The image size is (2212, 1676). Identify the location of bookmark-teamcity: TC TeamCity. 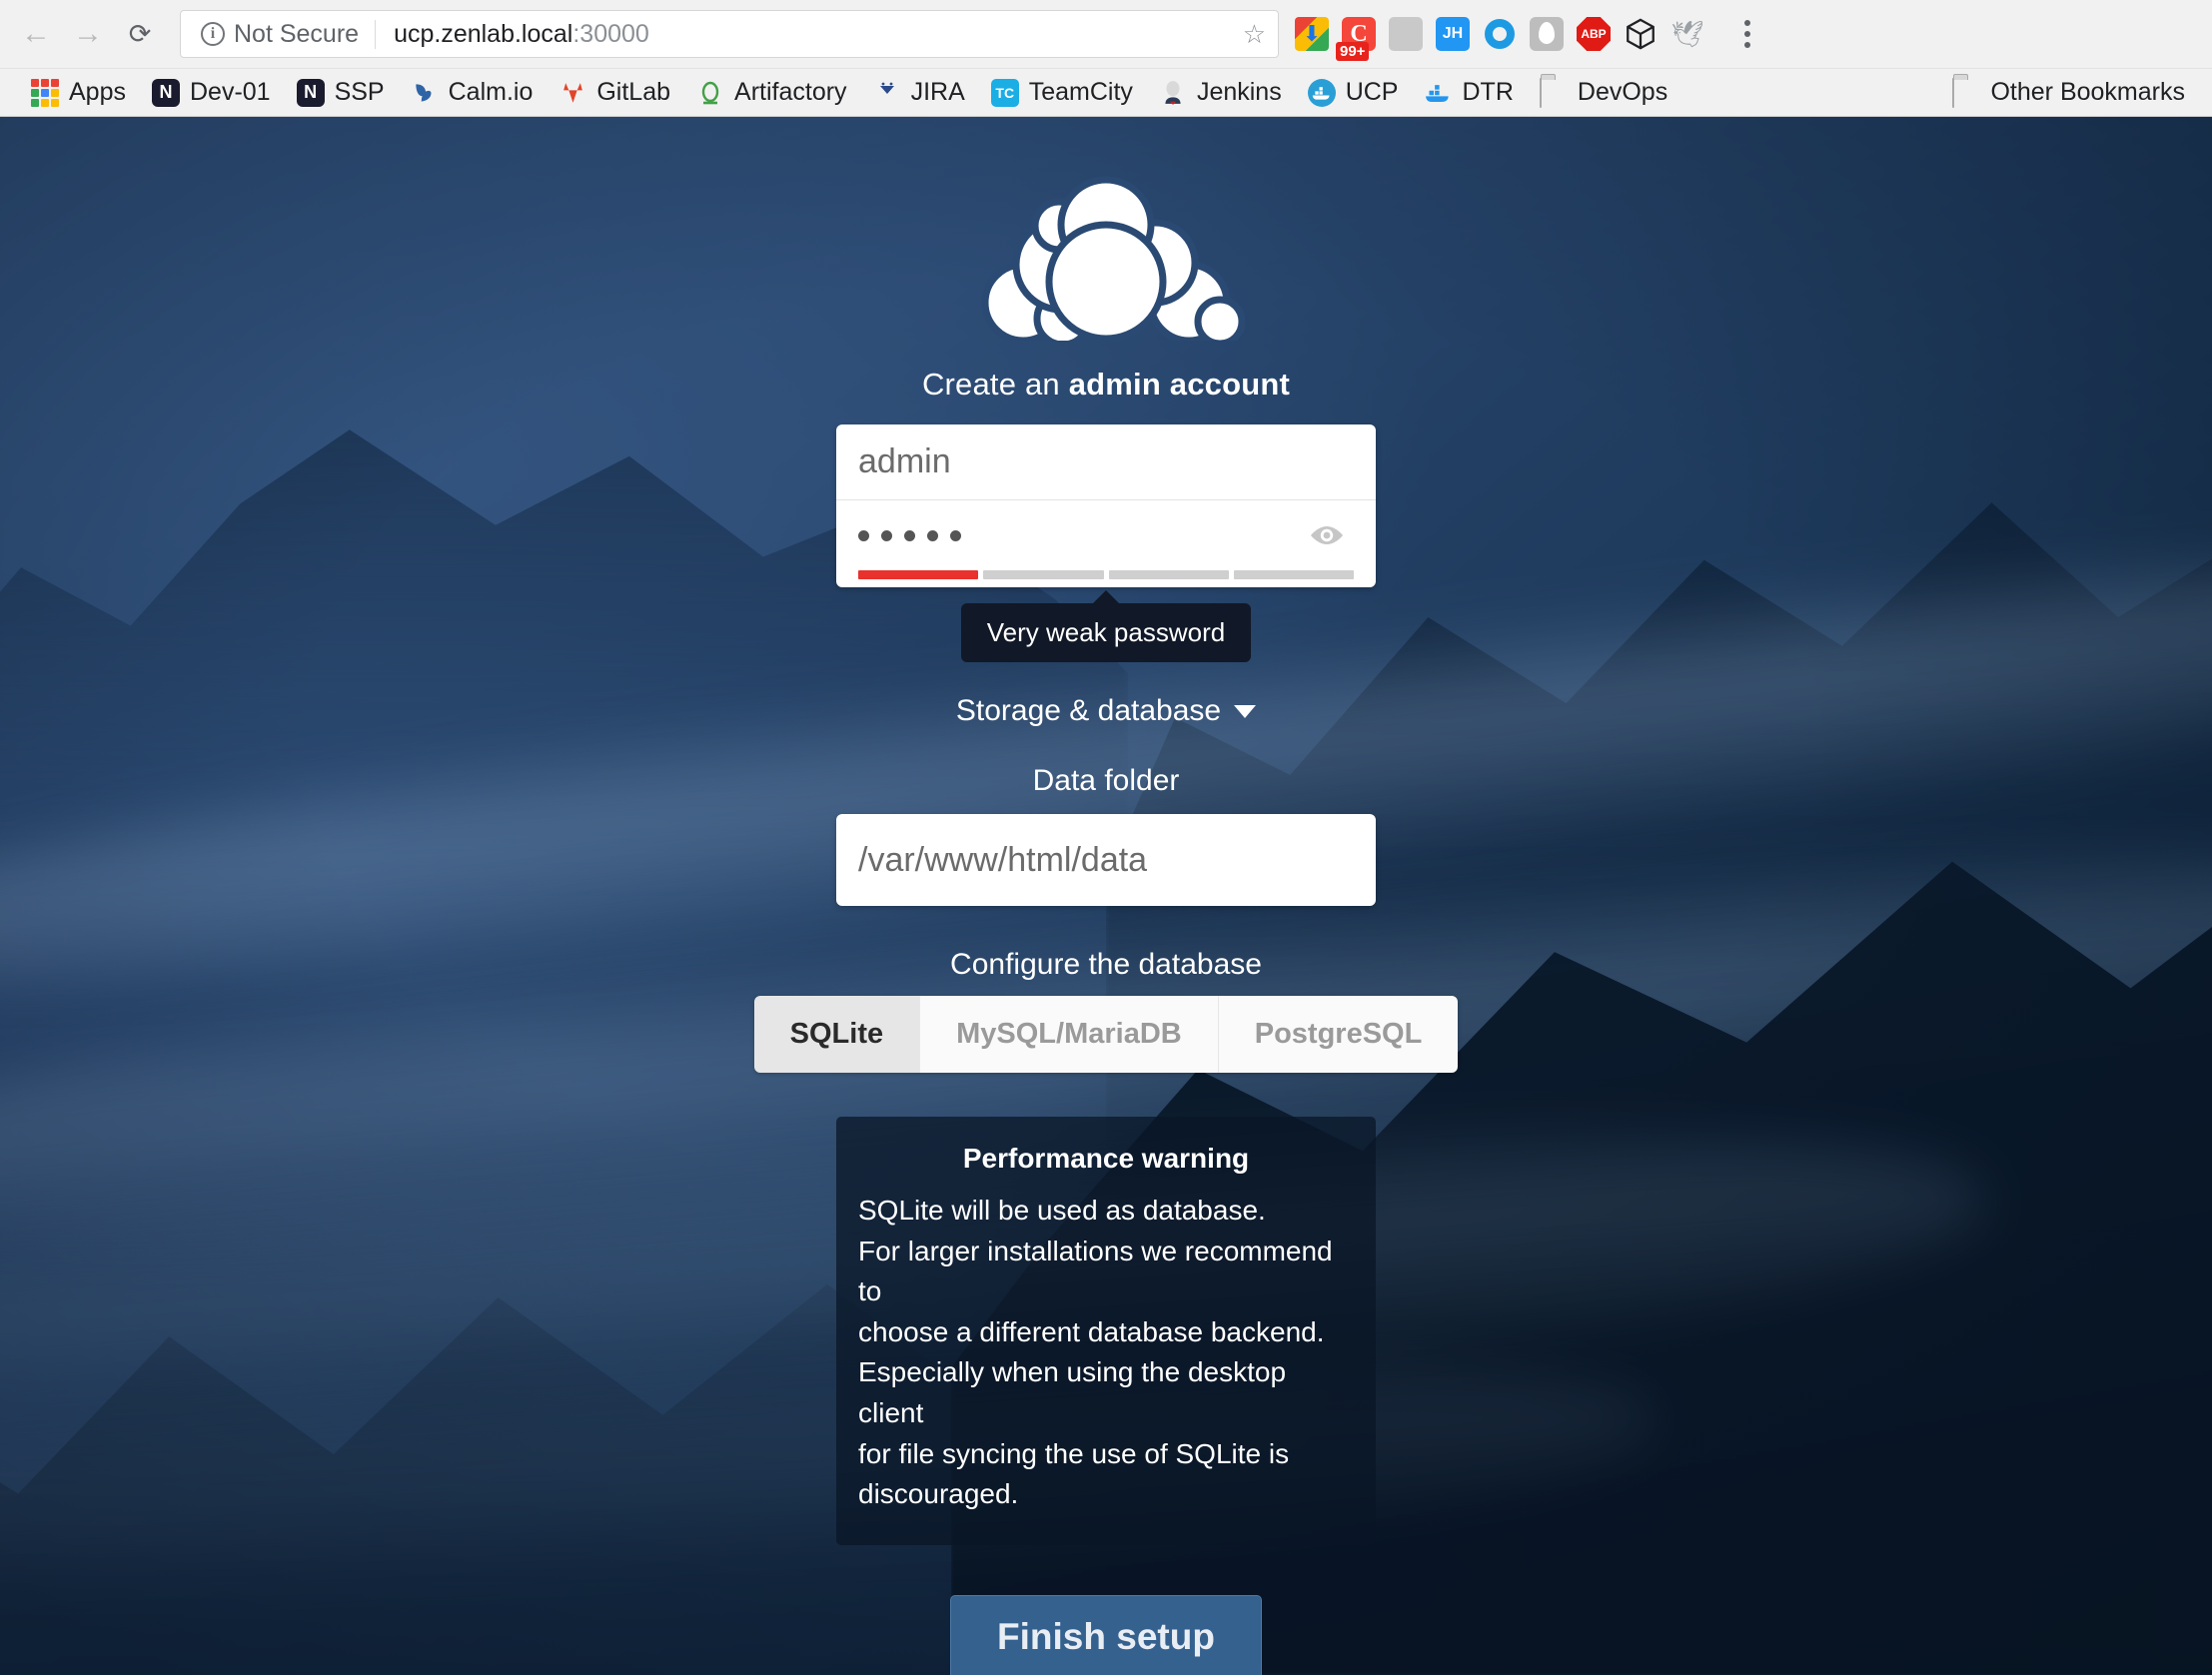
(1062, 92).